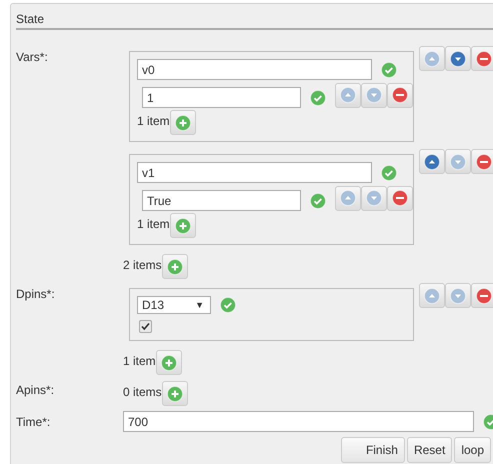 This screenshot has height=464, width=493. What do you see at coordinates (36, 294) in the screenshot?
I see `field-label: Dpins*:` at bounding box center [36, 294].